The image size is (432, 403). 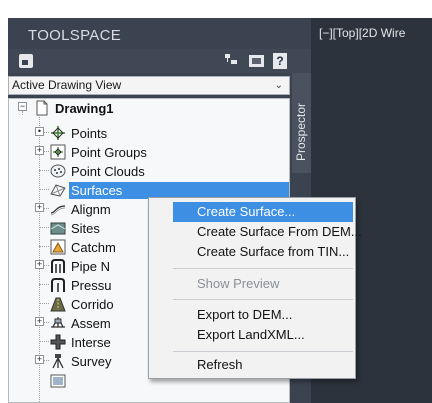 I want to click on item-view-icon, so click(x=256, y=61).